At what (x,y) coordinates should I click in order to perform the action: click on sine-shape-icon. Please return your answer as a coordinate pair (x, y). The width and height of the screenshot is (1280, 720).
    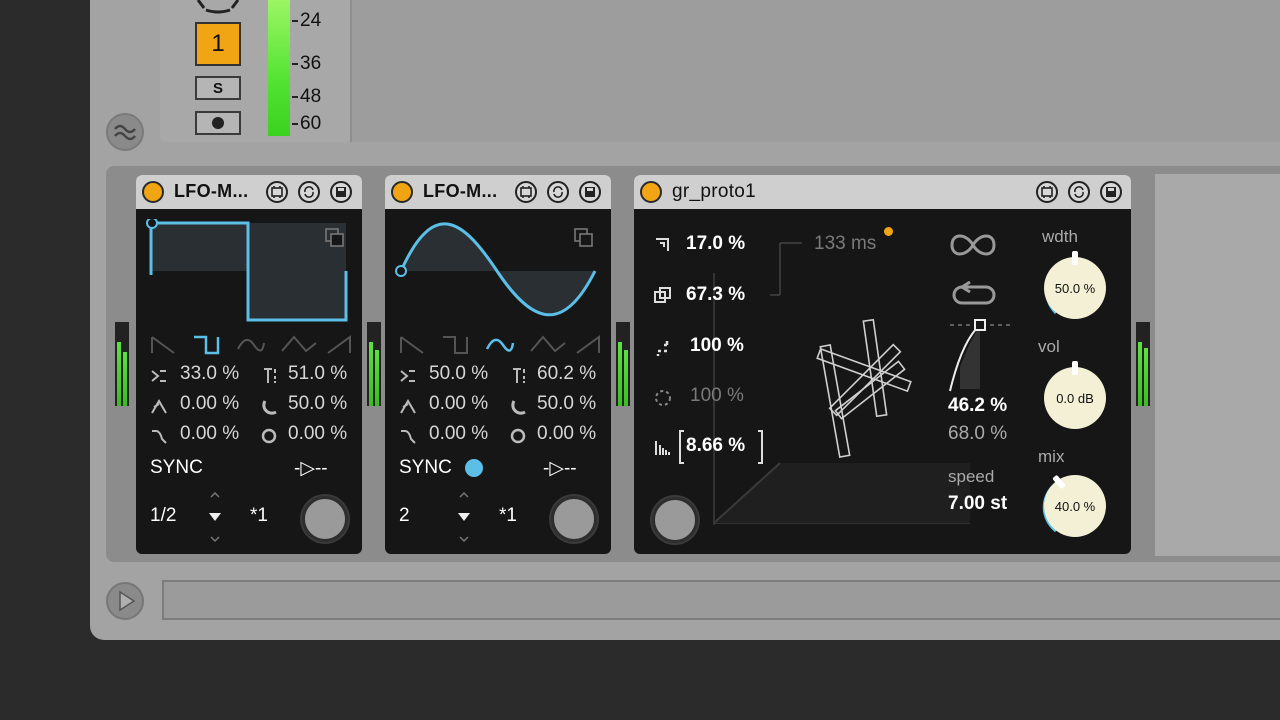
    Looking at the image, I should click on (251, 345).